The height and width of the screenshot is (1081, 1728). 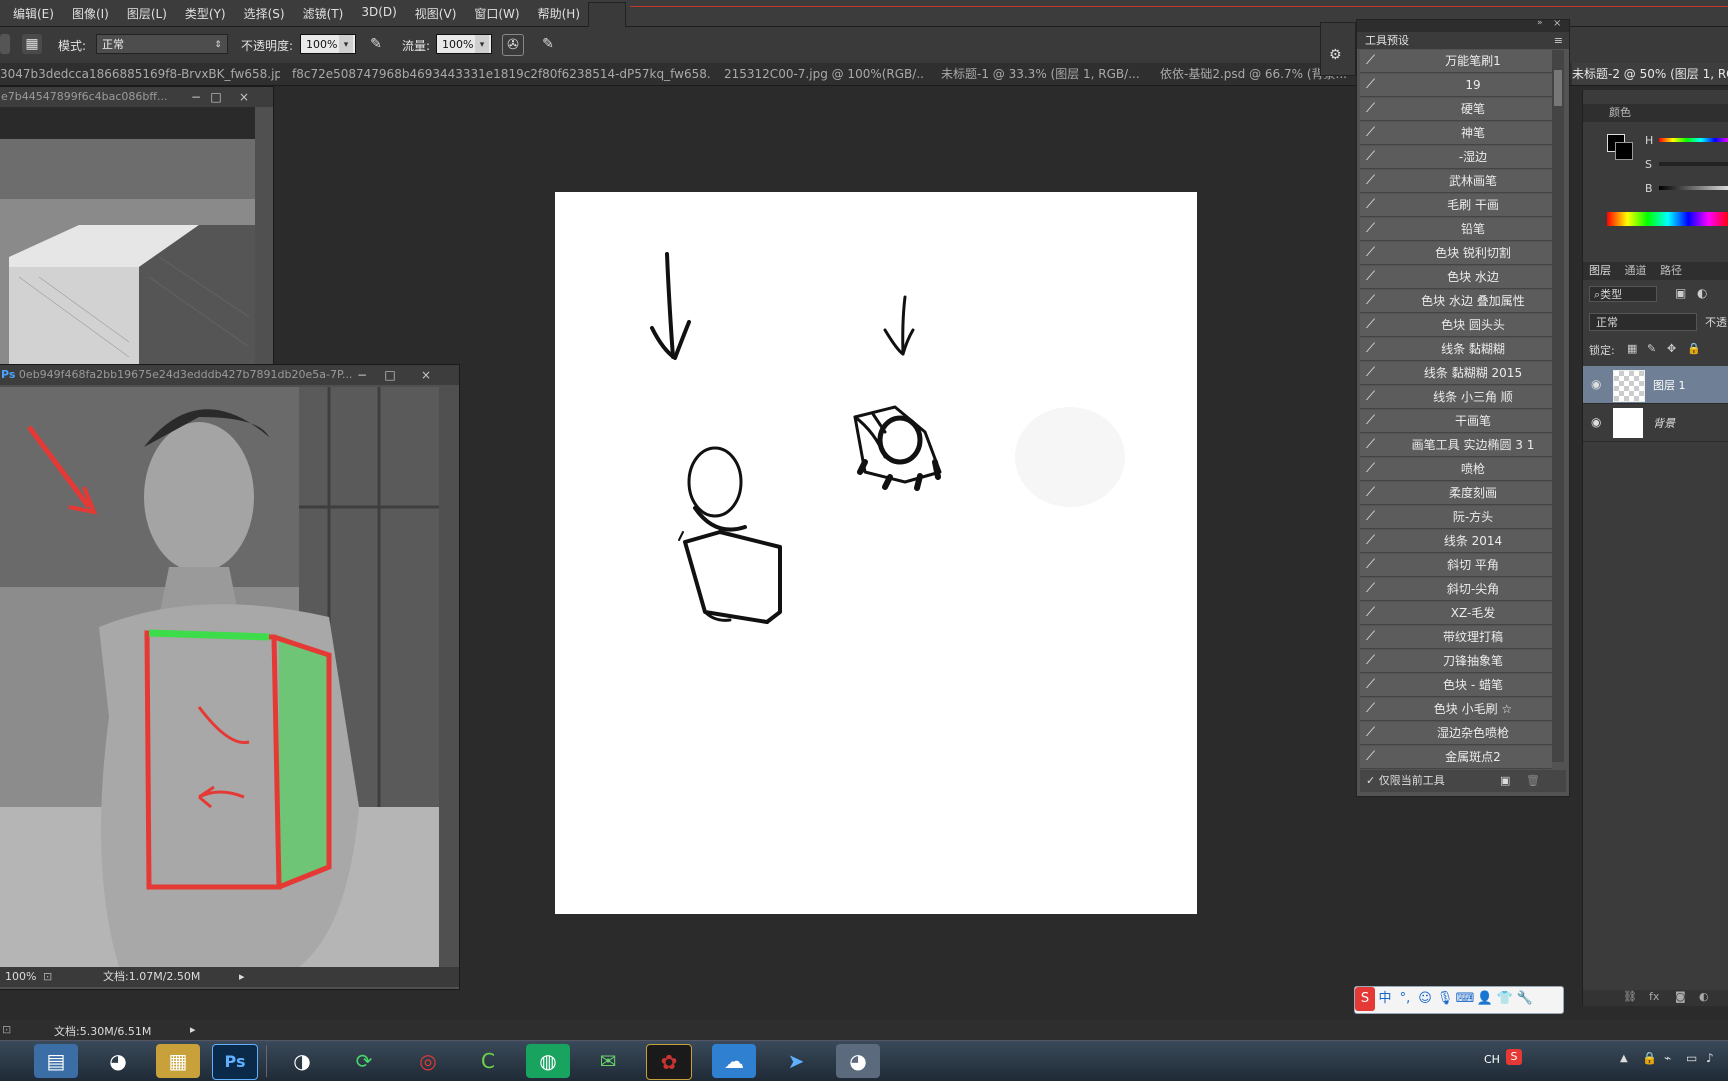 What do you see at coordinates (1624, 151) in the screenshot?
I see `background-color-swatch` at bounding box center [1624, 151].